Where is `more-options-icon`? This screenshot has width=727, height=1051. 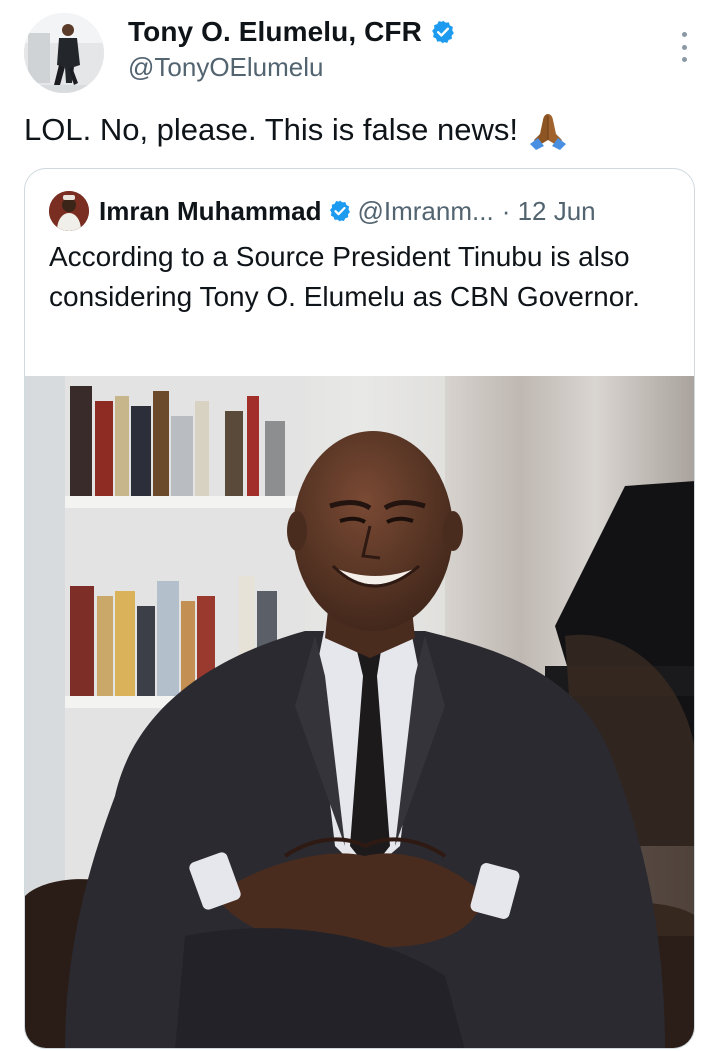 more-options-icon is located at coordinates (684, 47).